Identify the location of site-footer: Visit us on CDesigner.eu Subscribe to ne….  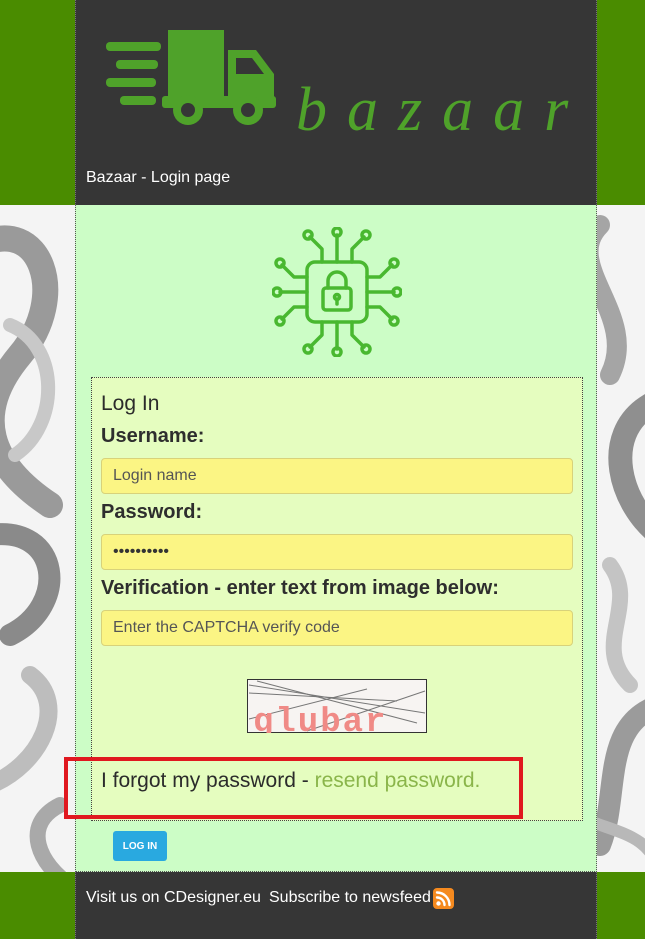
(336, 905).